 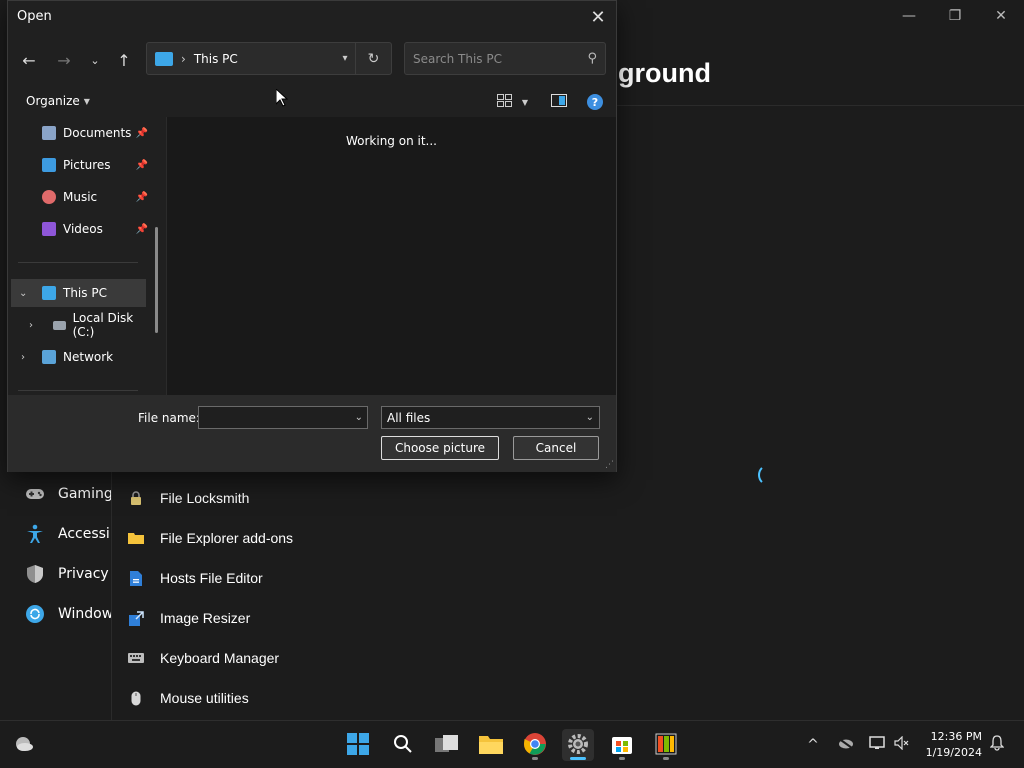 I want to click on help-icon: ?, so click(x=595, y=102).